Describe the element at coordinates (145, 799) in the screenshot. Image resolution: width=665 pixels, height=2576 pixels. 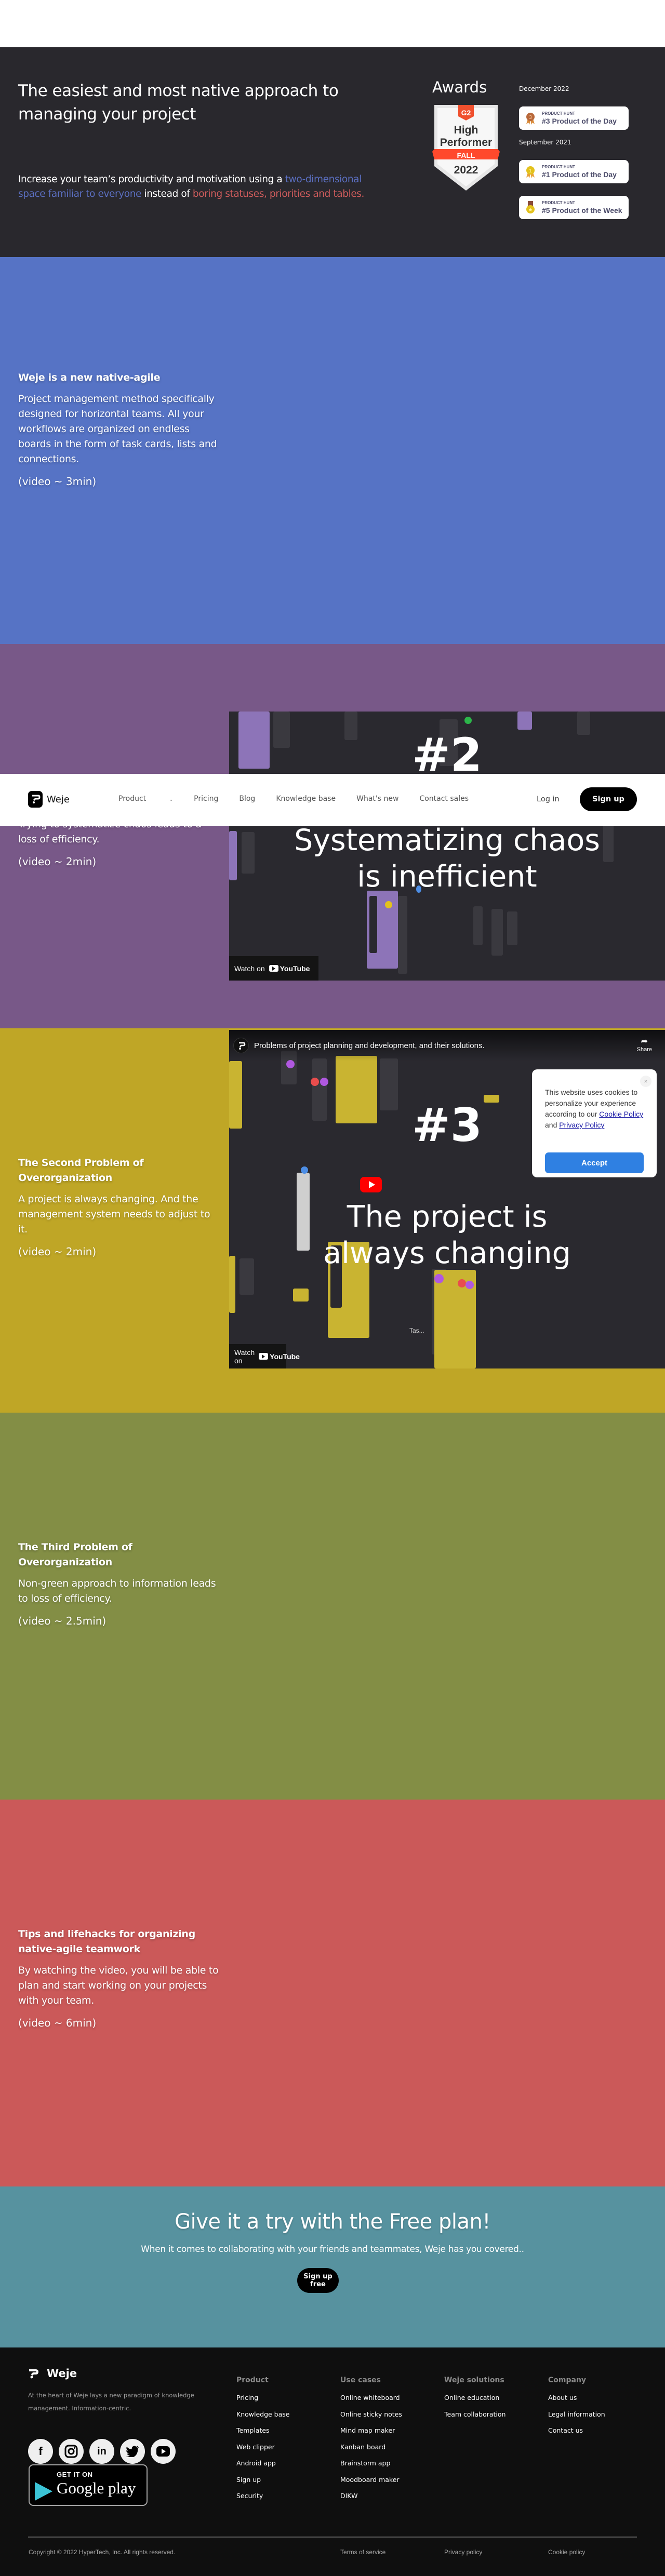
I see `nav-link-product: Product ⌄` at that location.